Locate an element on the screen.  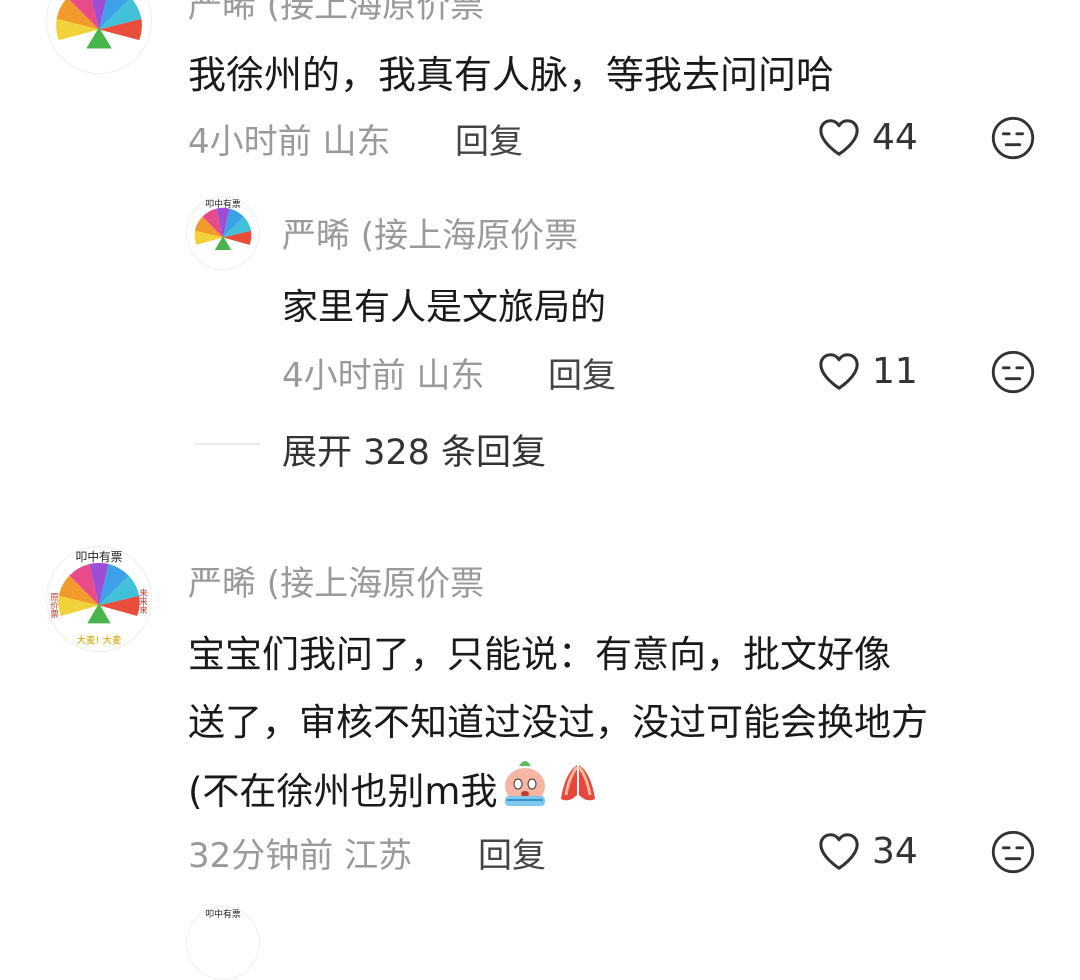
comment-meta: 32分钟前 江苏 is located at coordinates (300, 852).